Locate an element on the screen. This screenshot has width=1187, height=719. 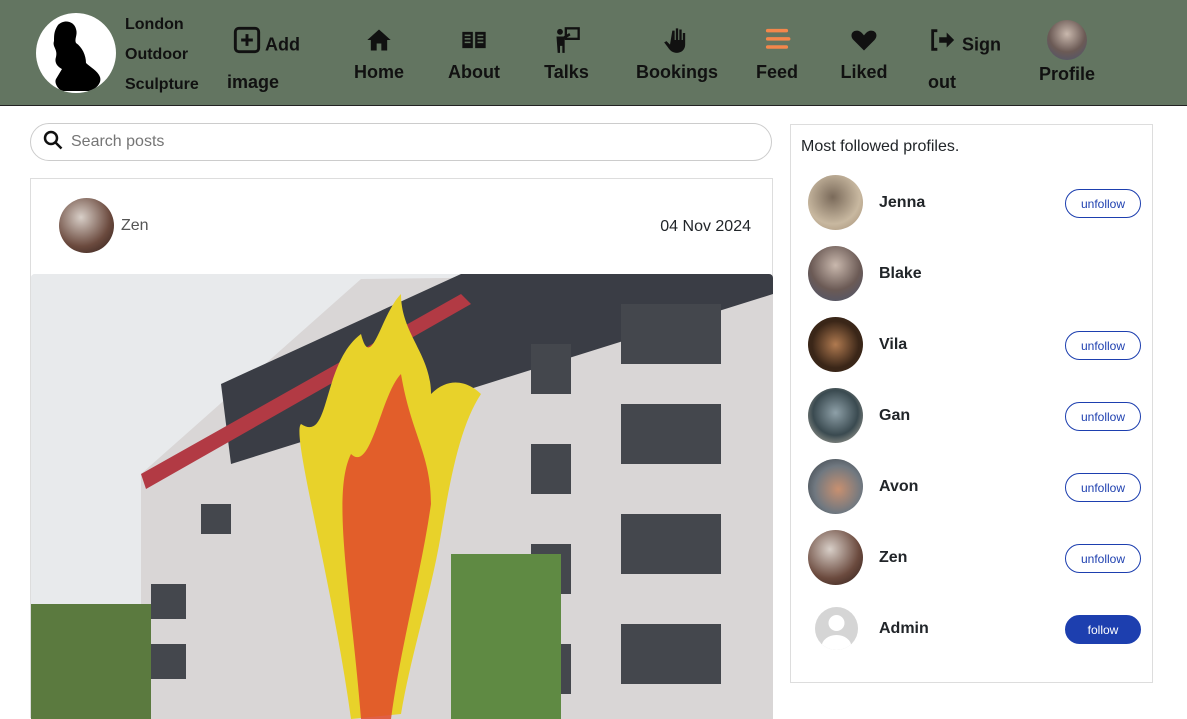
profile-row: Jenna unfollow is located at coordinates (971, 203).